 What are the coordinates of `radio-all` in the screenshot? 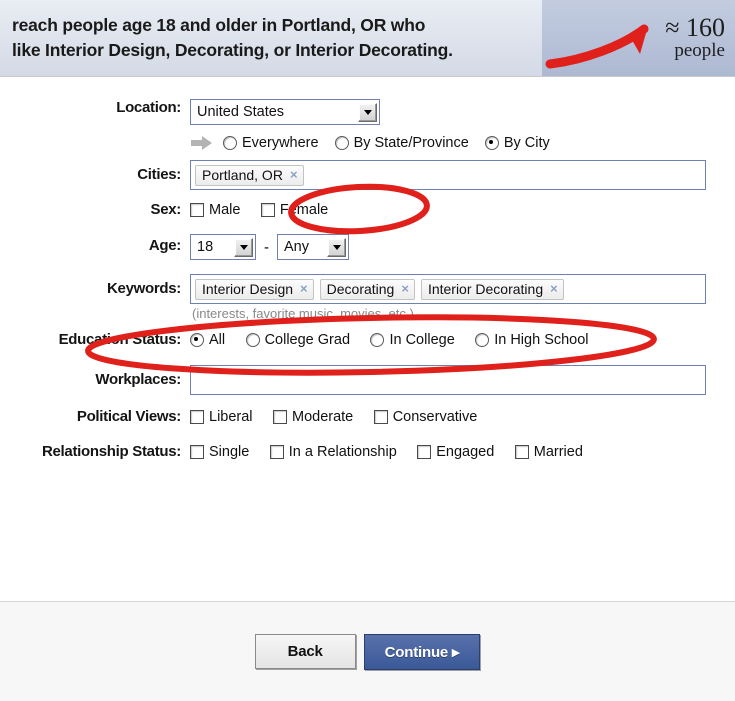 It's located at (197, 340).